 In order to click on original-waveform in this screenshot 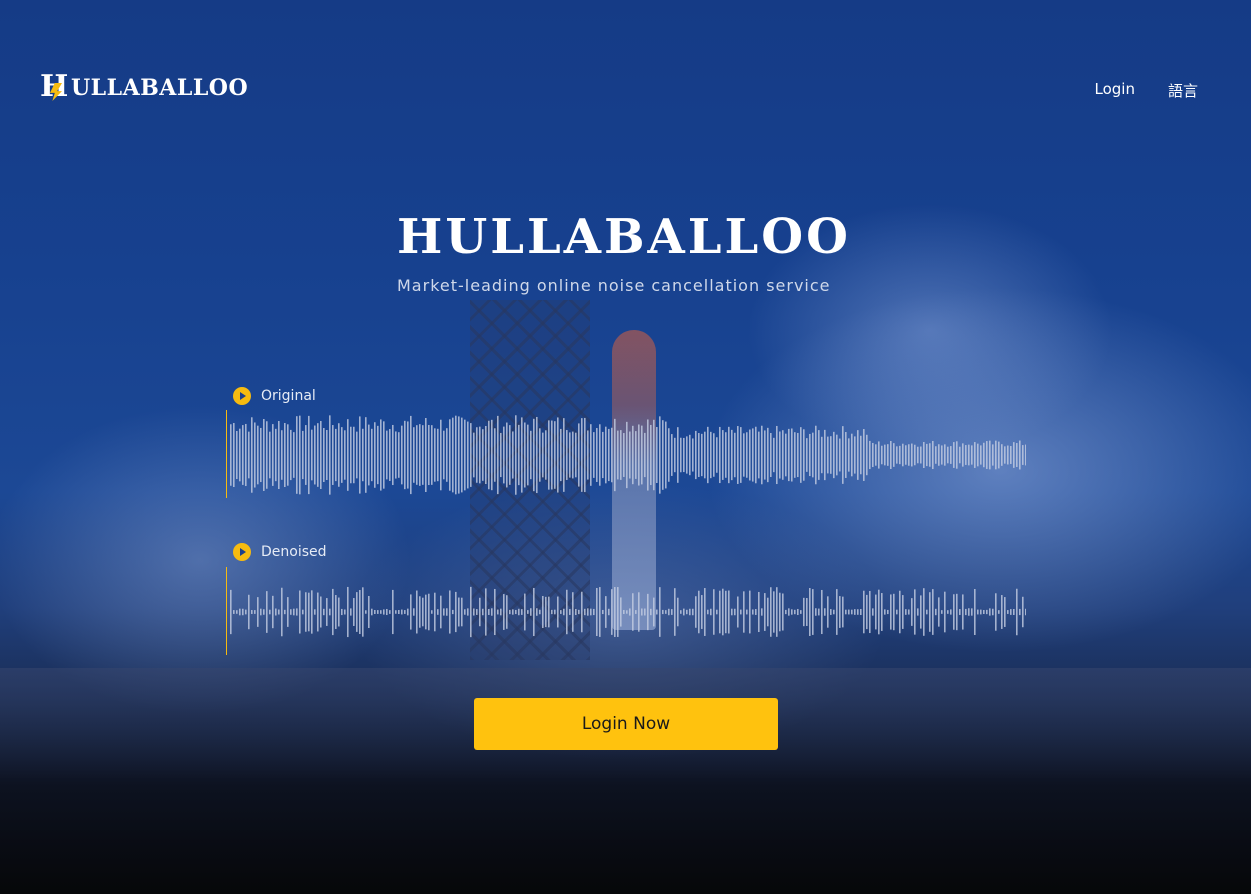, I will do `click(626, 455)`.